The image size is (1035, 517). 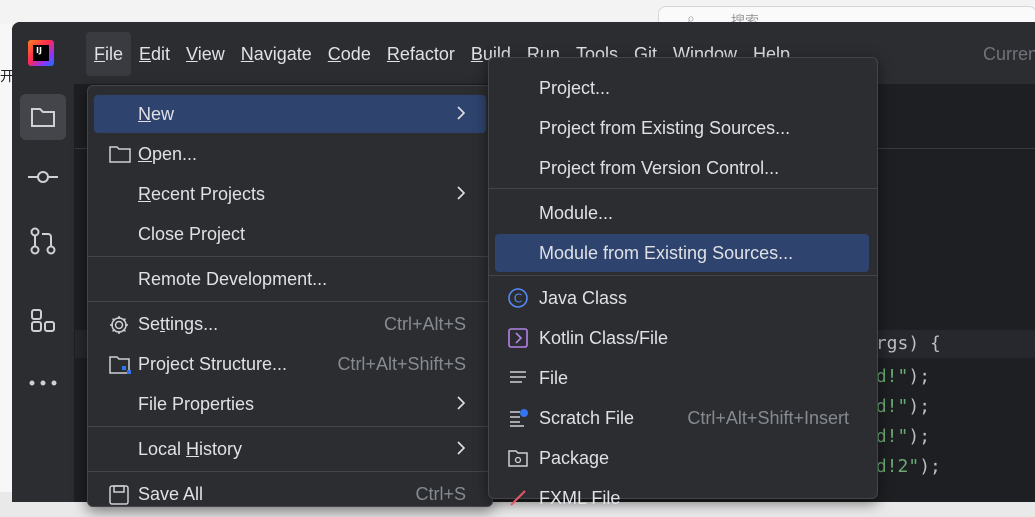 I want to click on menu-code: Code, so click(x=349, y=54).